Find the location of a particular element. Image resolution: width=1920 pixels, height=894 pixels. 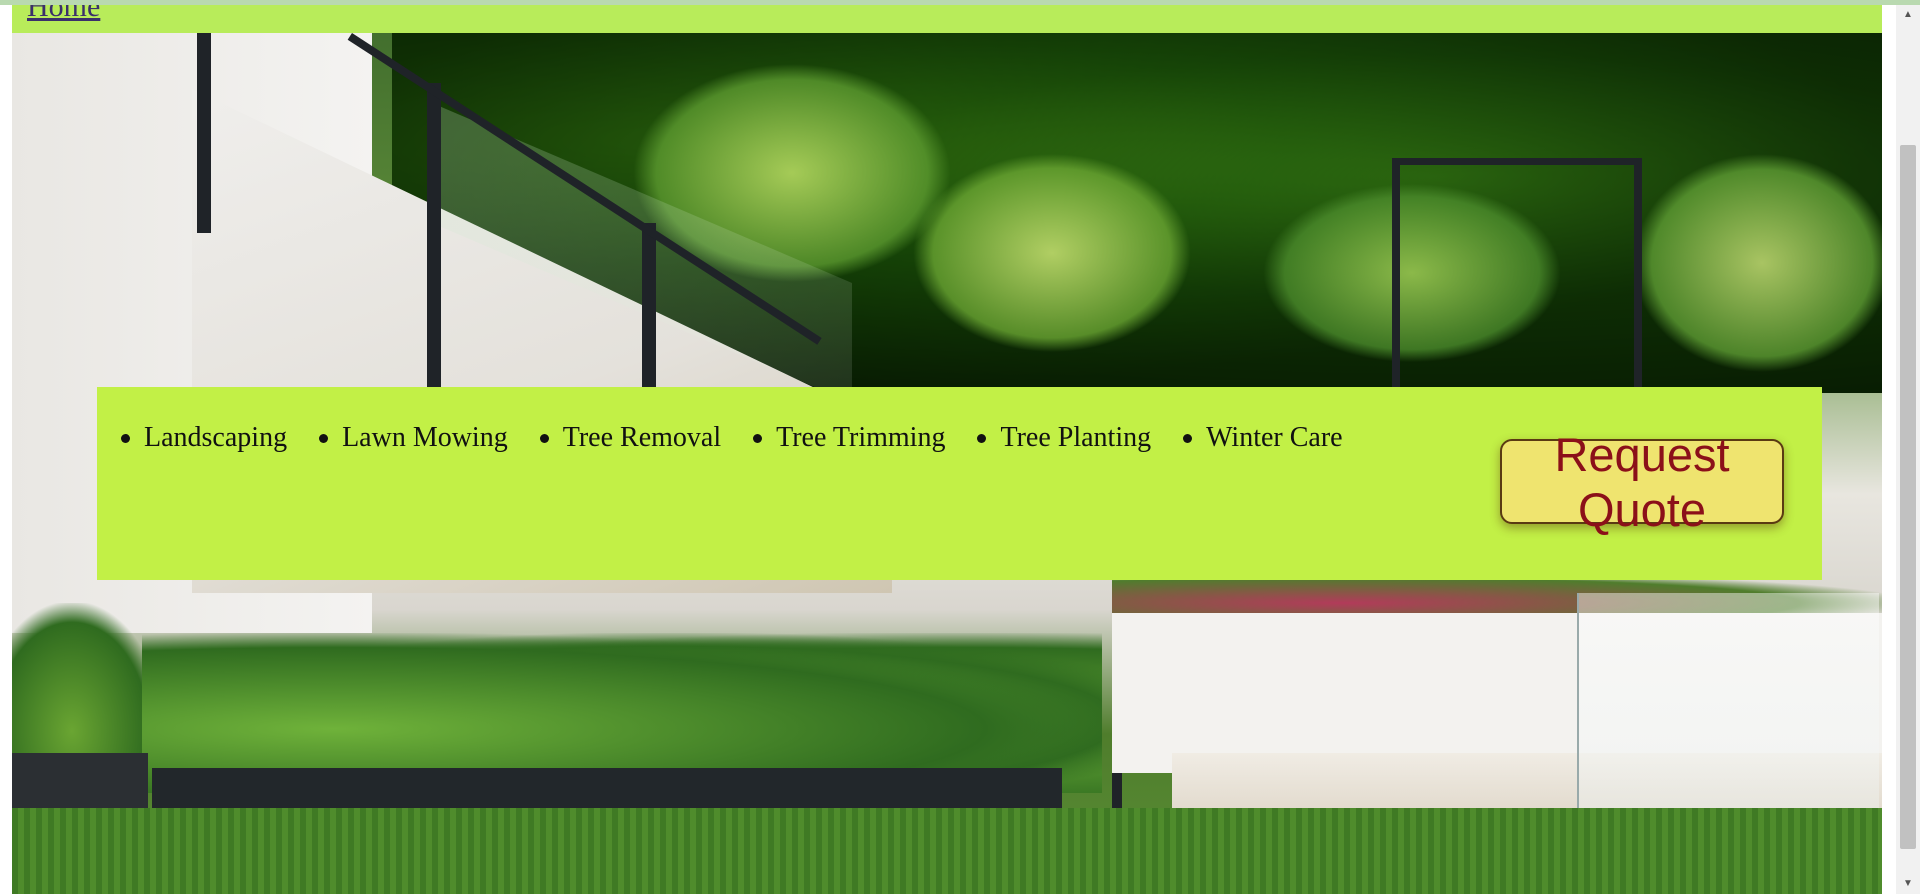

scrollbar-thumb is located at coordinates (1908, 497).